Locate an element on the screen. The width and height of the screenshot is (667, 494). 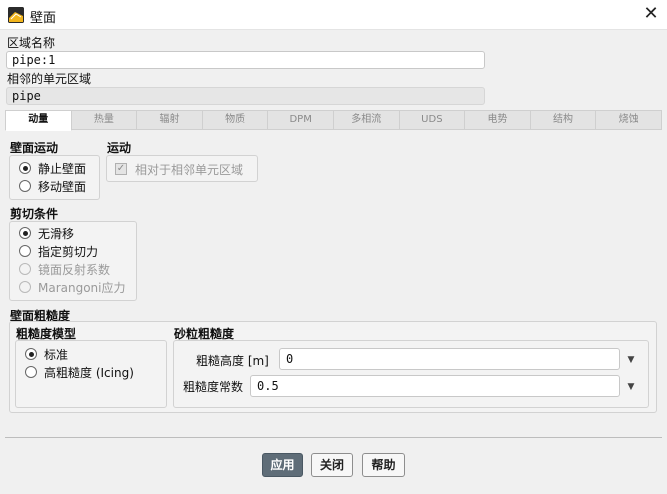
motion-title: 运动 is located at coordinates (119, 148).